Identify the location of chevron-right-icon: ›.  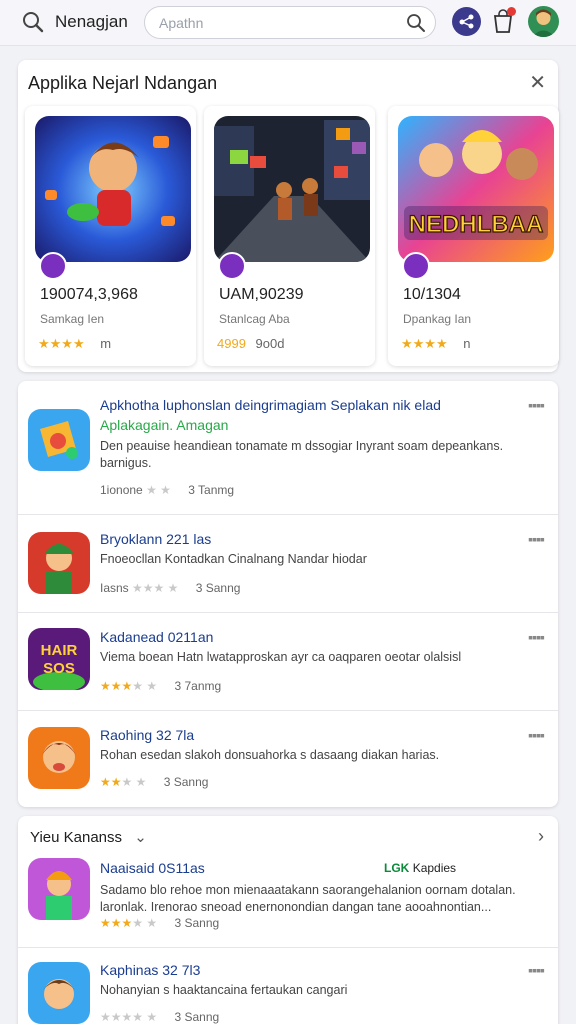
(541, 836).